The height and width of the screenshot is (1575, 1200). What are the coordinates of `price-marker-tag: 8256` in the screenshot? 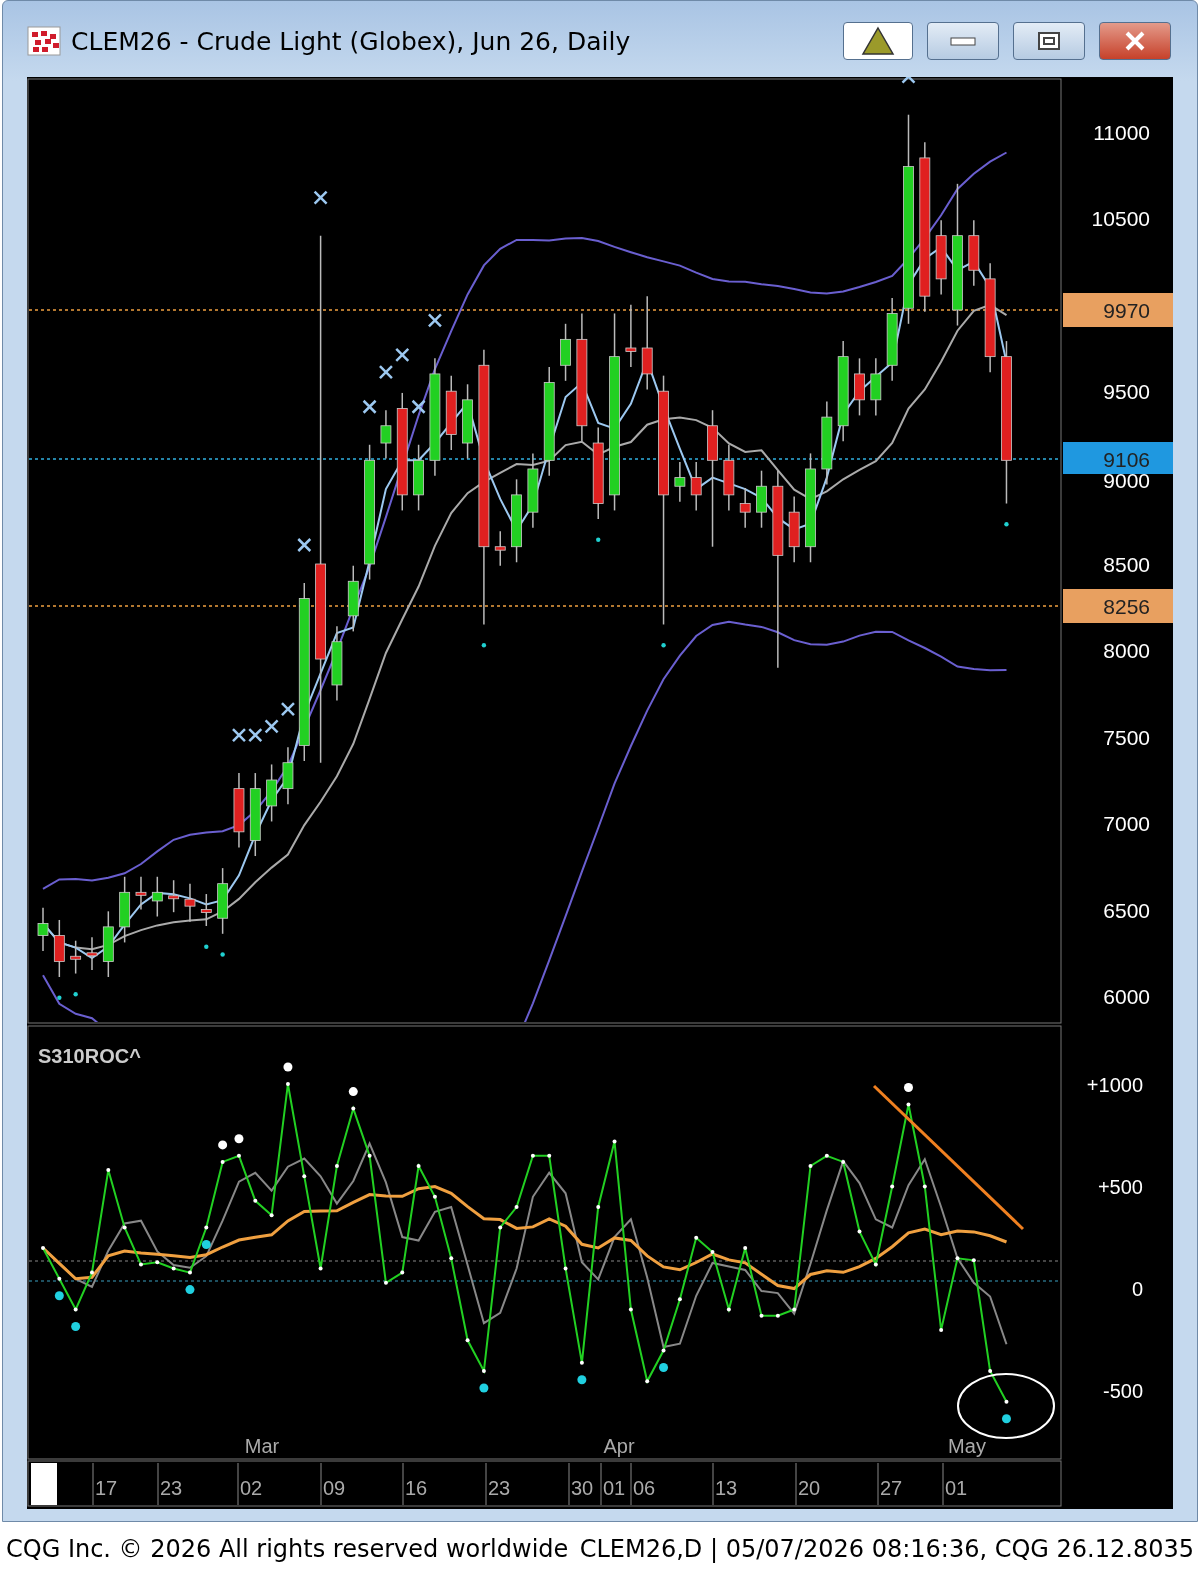 It's located at (1118, 606).